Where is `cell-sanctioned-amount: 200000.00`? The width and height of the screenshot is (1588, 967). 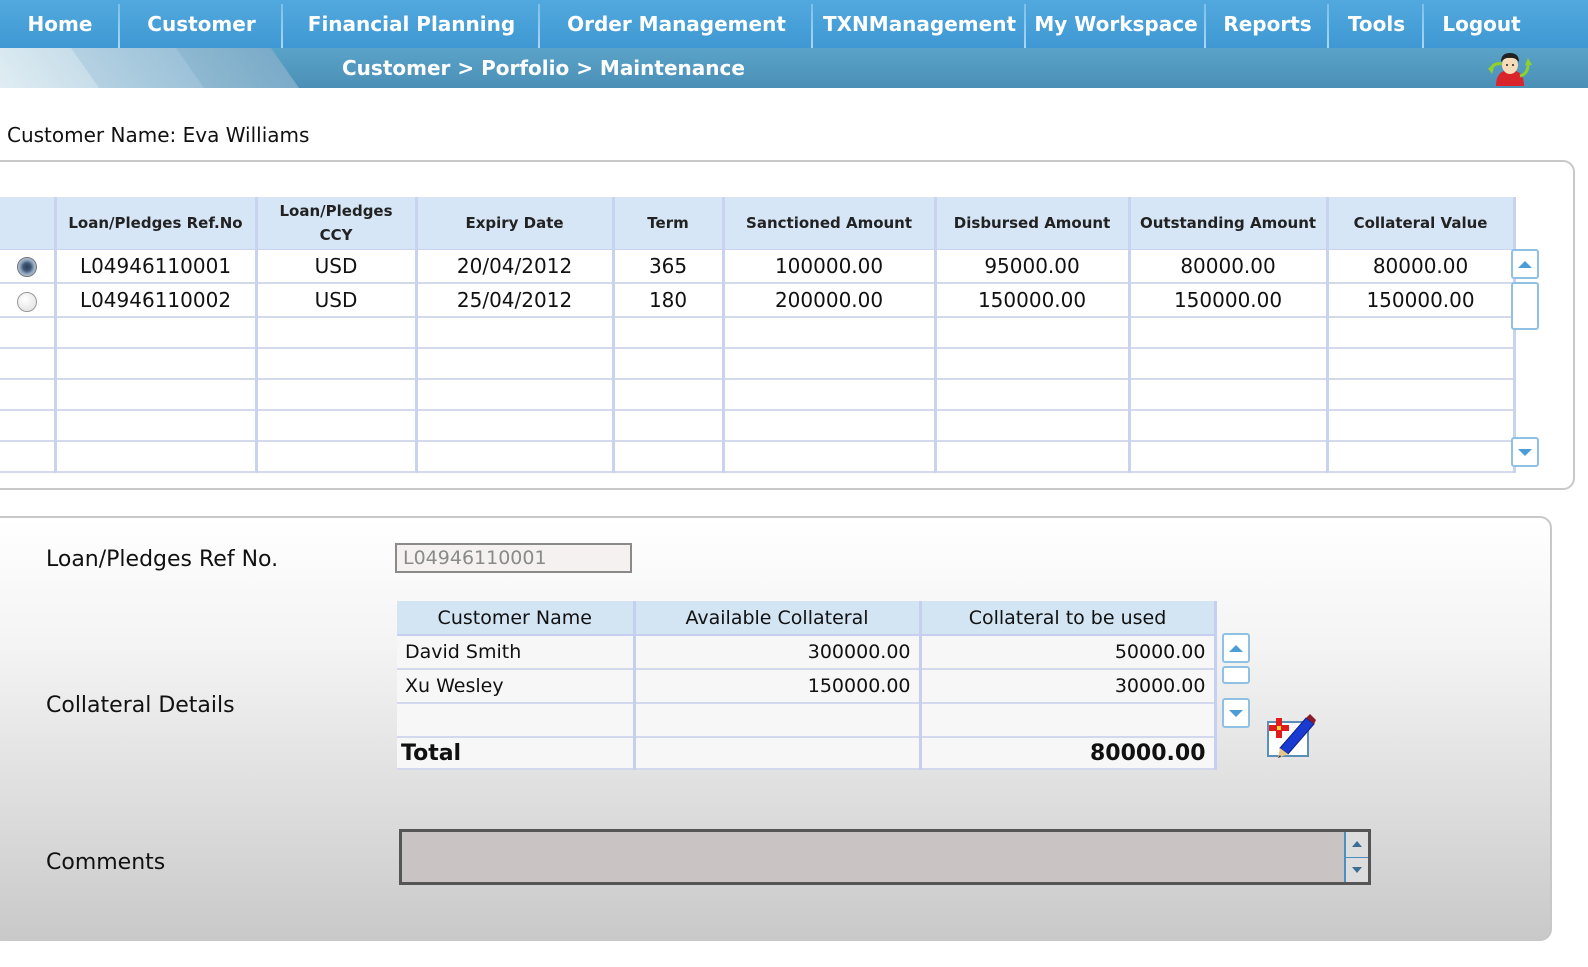 cell-sanctioned-amount: 200000.00 is located at coordinates (830, 300).